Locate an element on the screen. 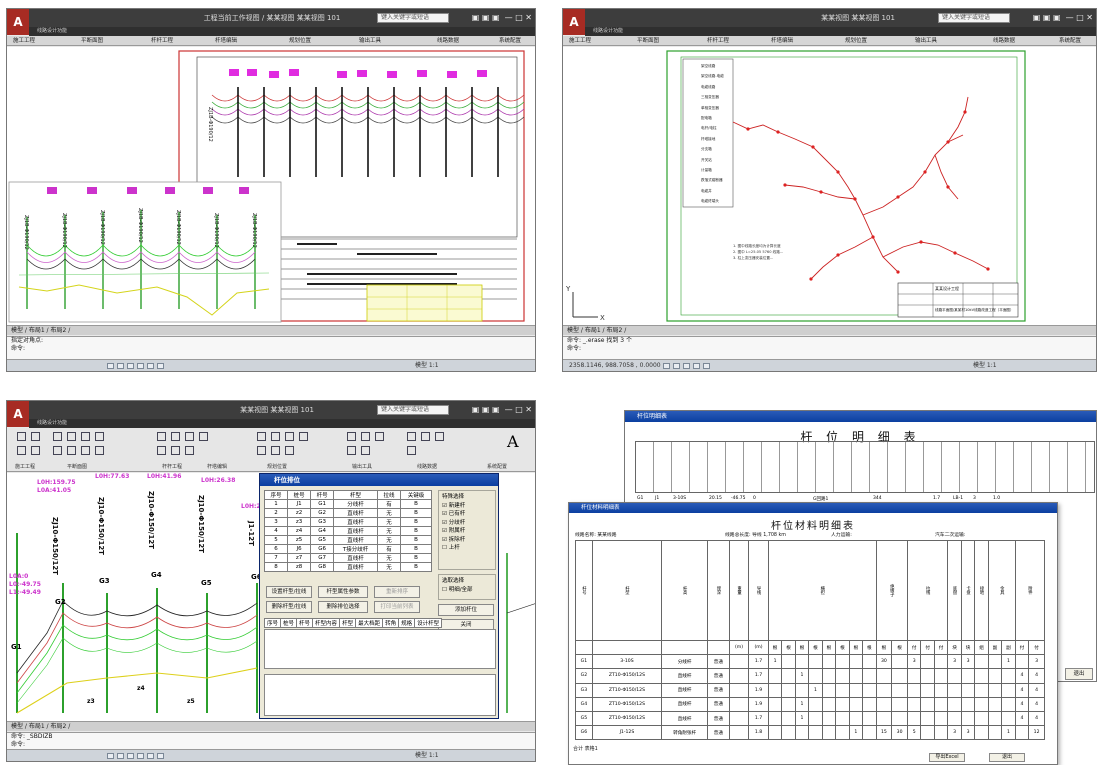  column-header: 桩号 is located at coordinates (289, 623).